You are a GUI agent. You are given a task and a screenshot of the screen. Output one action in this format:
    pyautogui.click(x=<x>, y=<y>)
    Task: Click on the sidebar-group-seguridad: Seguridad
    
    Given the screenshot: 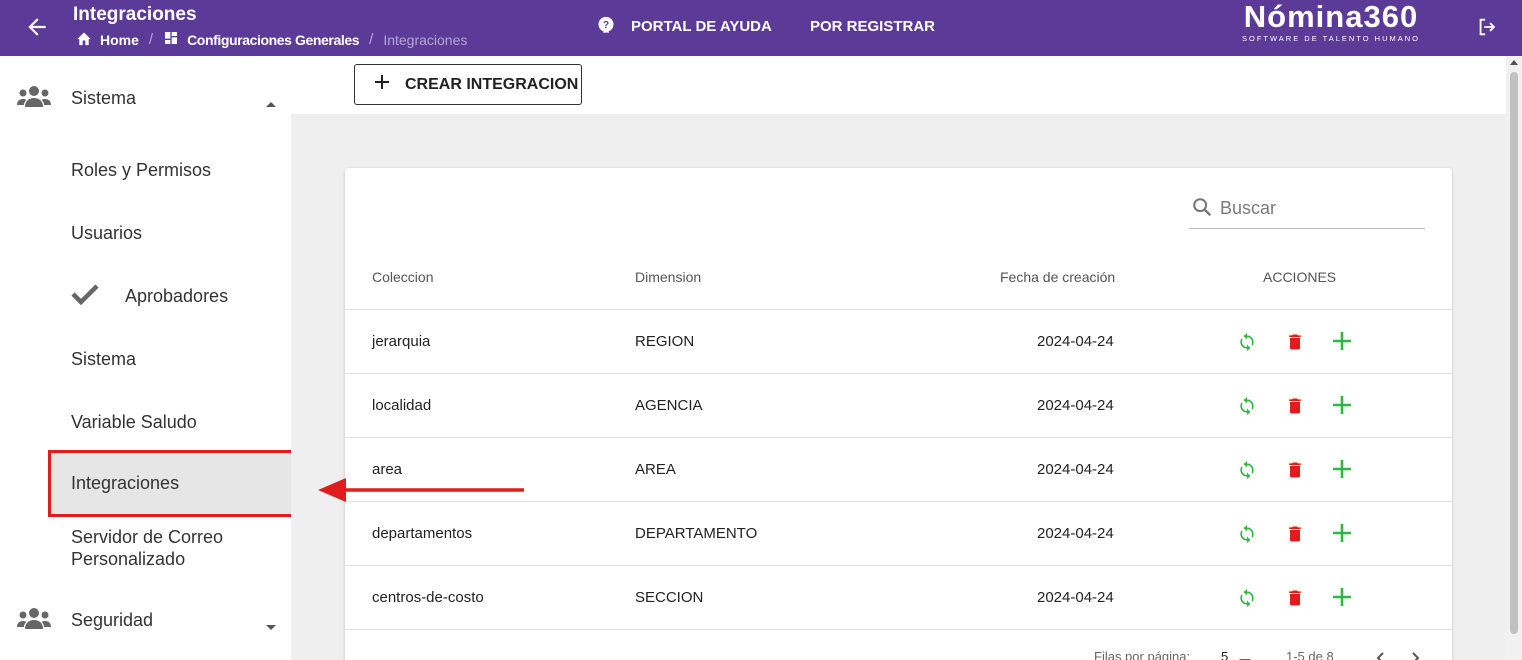 What is the action you would take?
    pyautogui.click(x=145, y=620)
    